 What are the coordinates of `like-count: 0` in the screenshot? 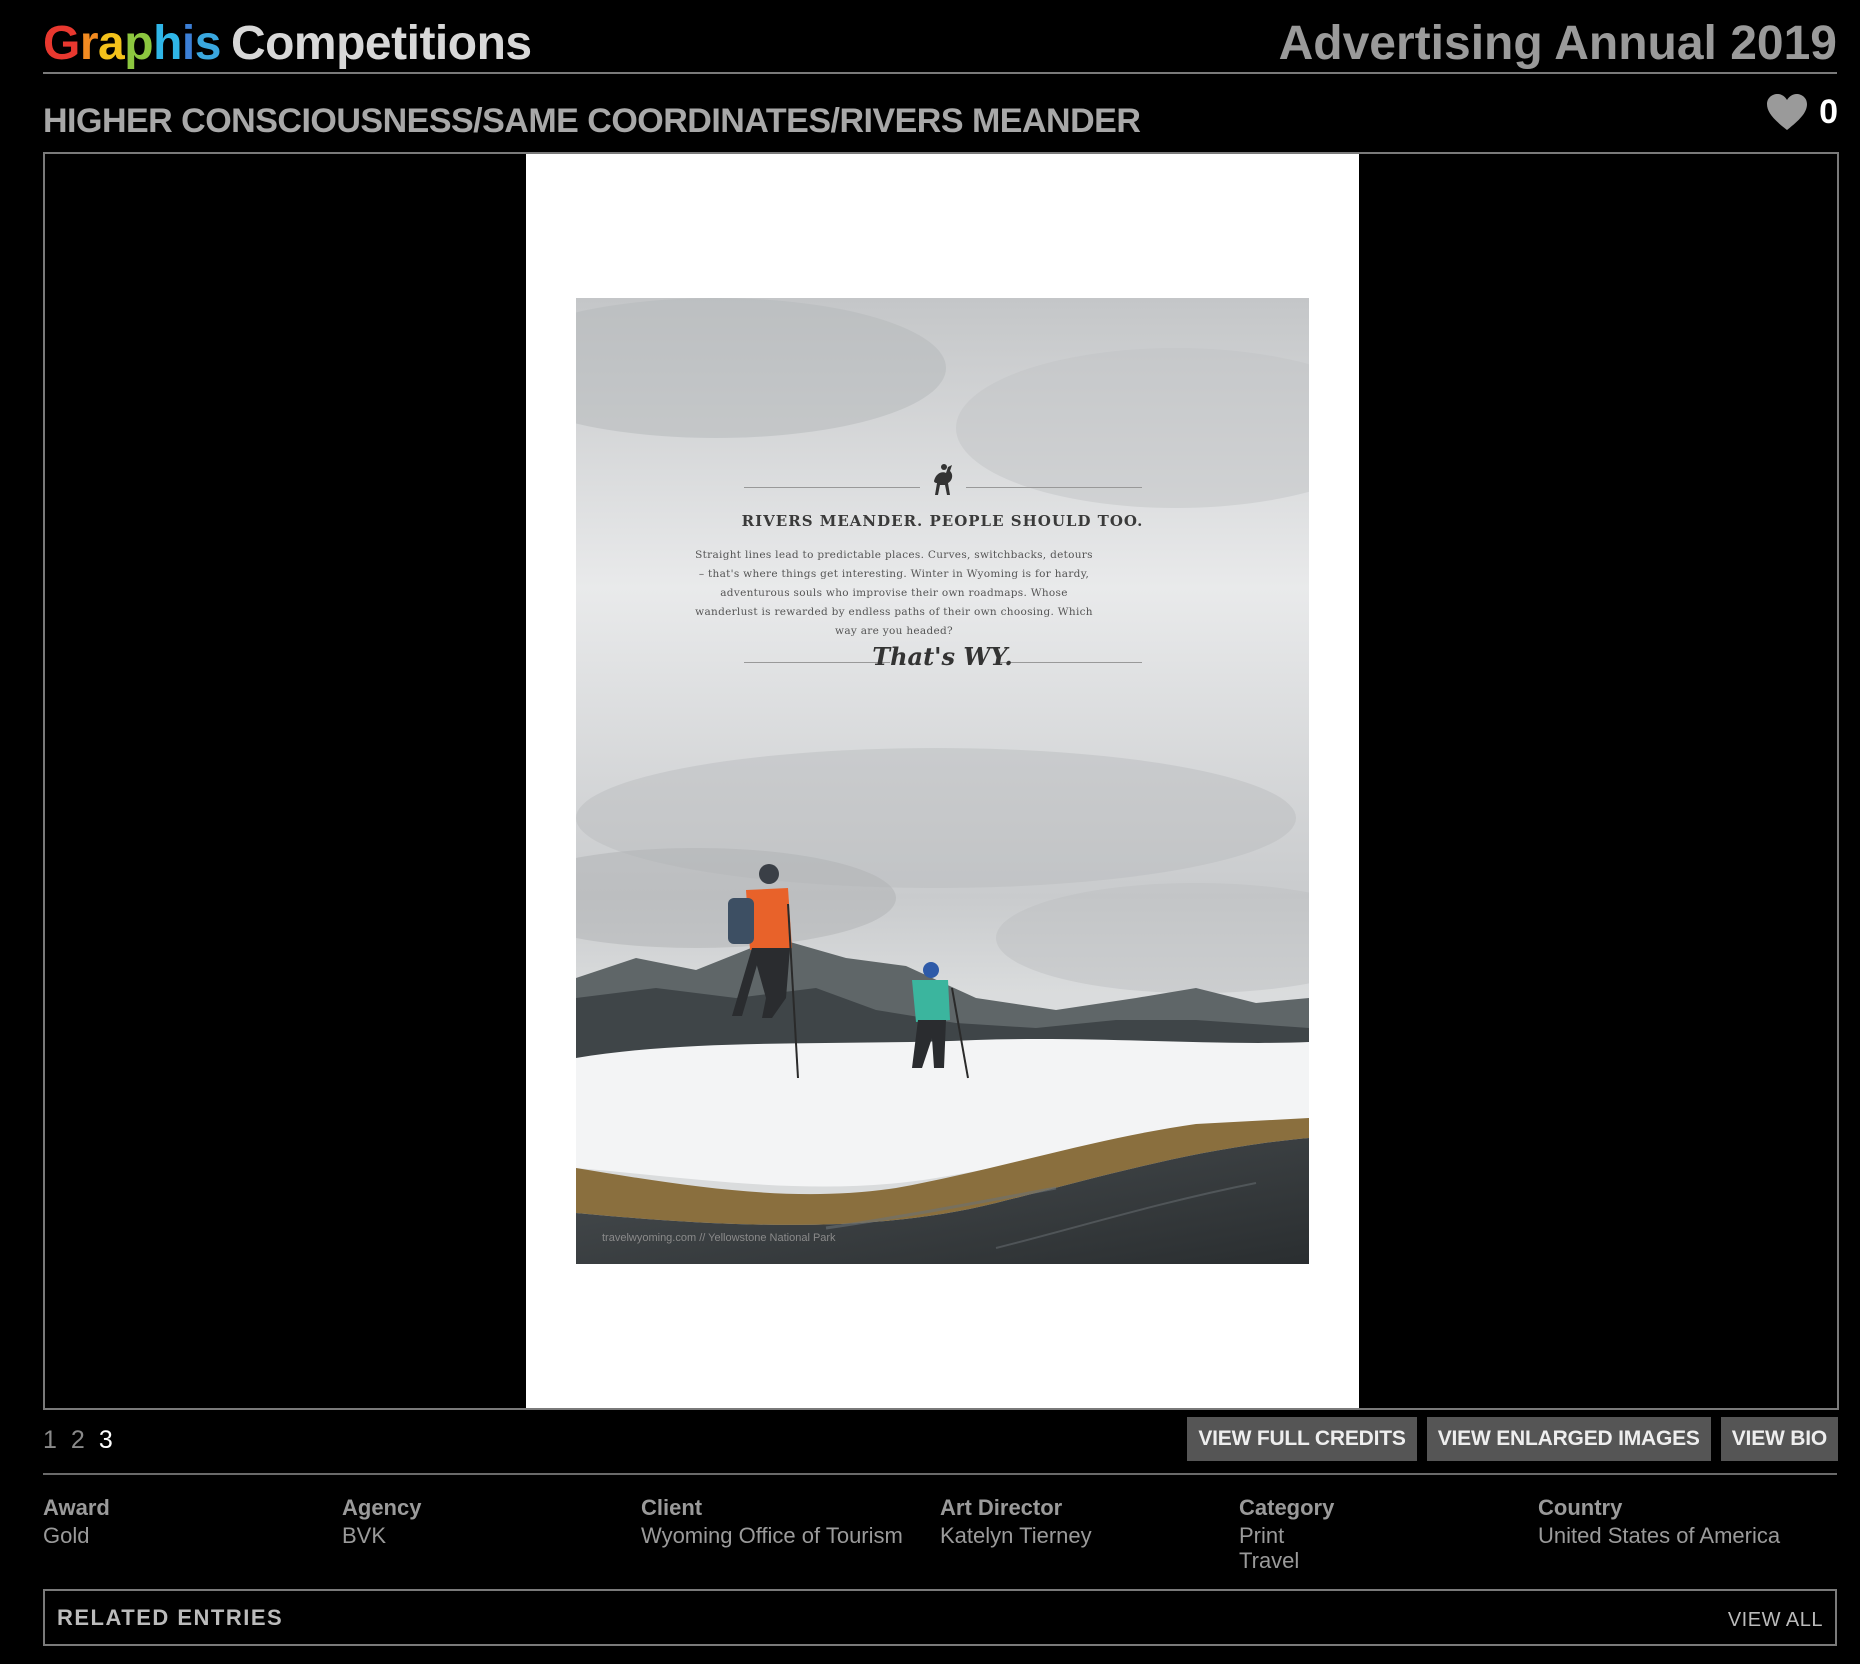 It's located at (1828, 111).